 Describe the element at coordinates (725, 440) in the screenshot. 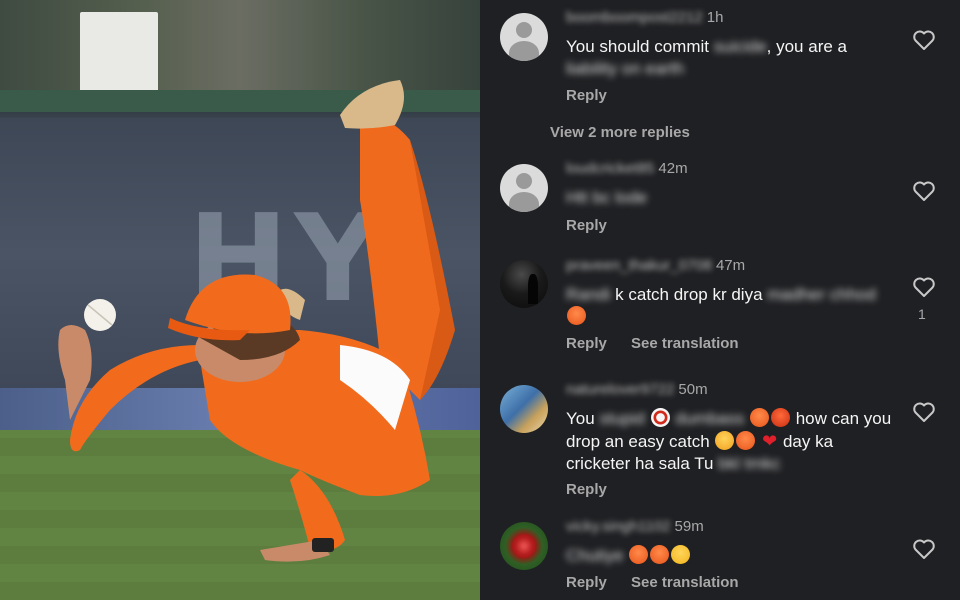

I see `steam-nose-face-icon` at that location.